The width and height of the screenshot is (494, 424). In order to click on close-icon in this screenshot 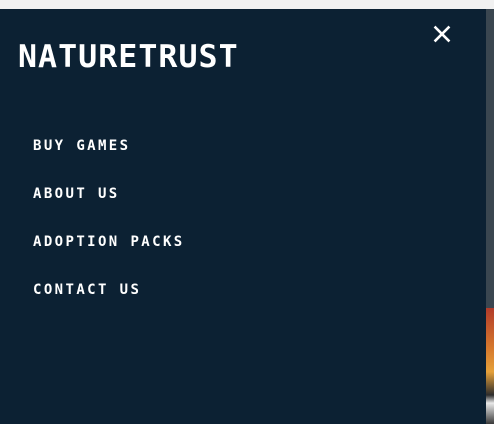, I will do `click(442, 34)`.